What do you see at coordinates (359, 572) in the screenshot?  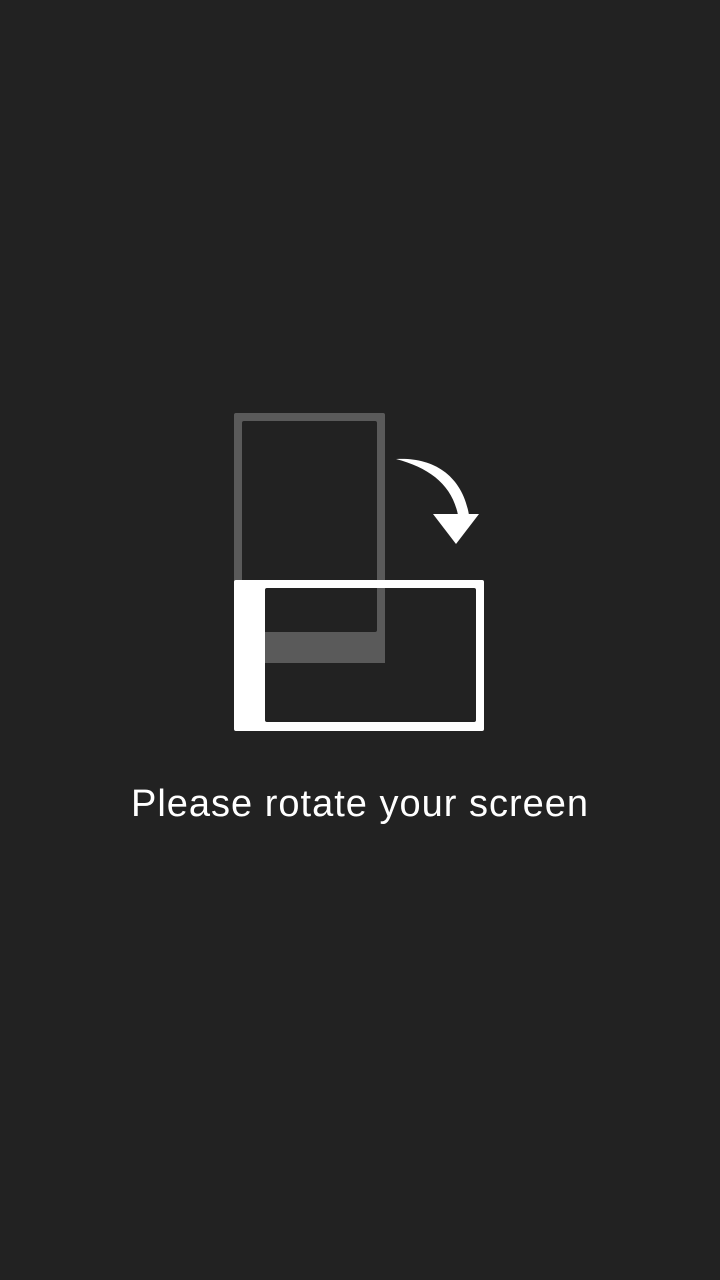 I see `rotate-device-icon` at bounding box center [359, 572].